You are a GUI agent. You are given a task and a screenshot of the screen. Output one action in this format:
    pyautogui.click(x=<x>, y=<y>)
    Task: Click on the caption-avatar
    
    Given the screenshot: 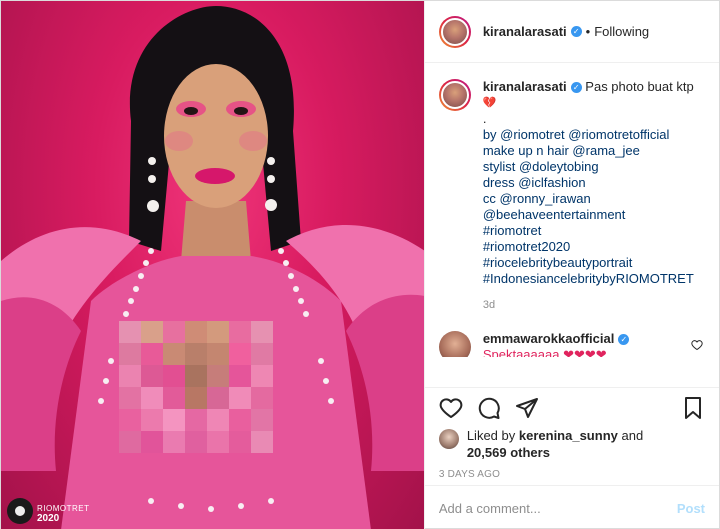 What is the action you would take?
    pyautogui.click(x=454, y=95)
    